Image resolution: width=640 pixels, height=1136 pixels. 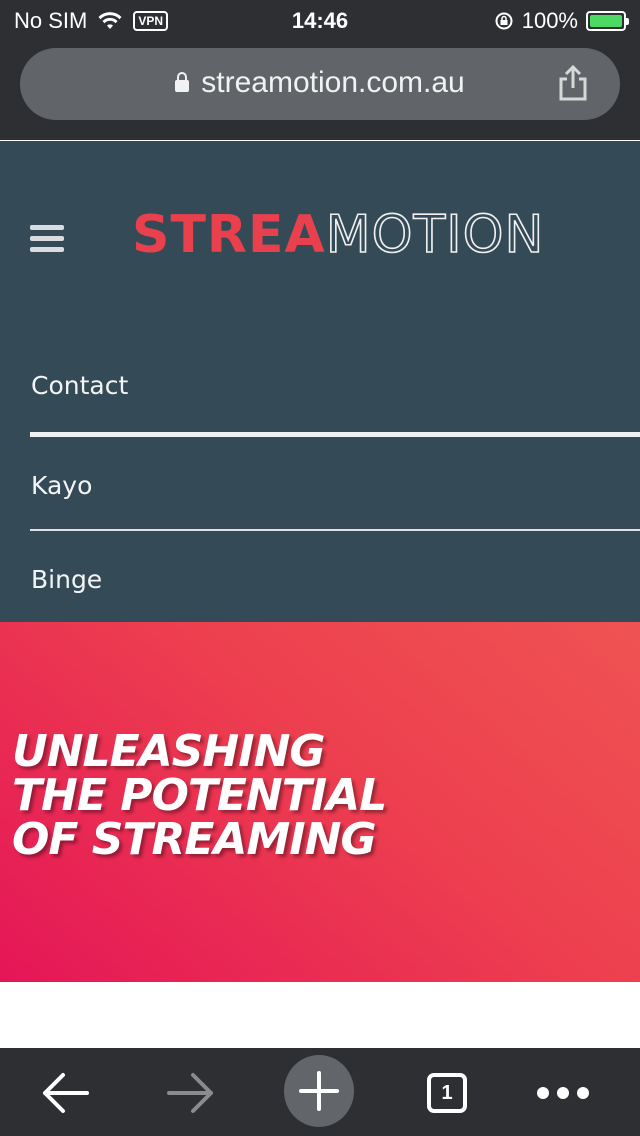 I want to click on address-bar: streamotion.com.au, so click(x=320, y=84).